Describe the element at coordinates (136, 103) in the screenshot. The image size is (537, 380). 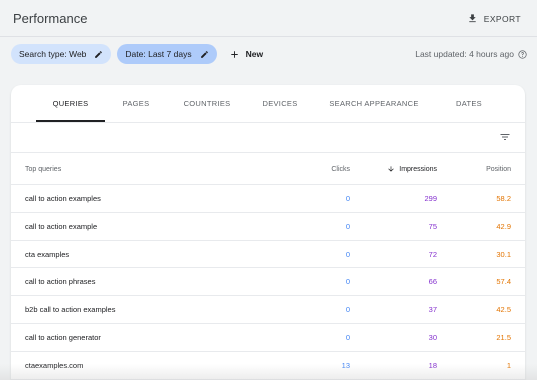
I see `tab-pages: PAGES` at that location.